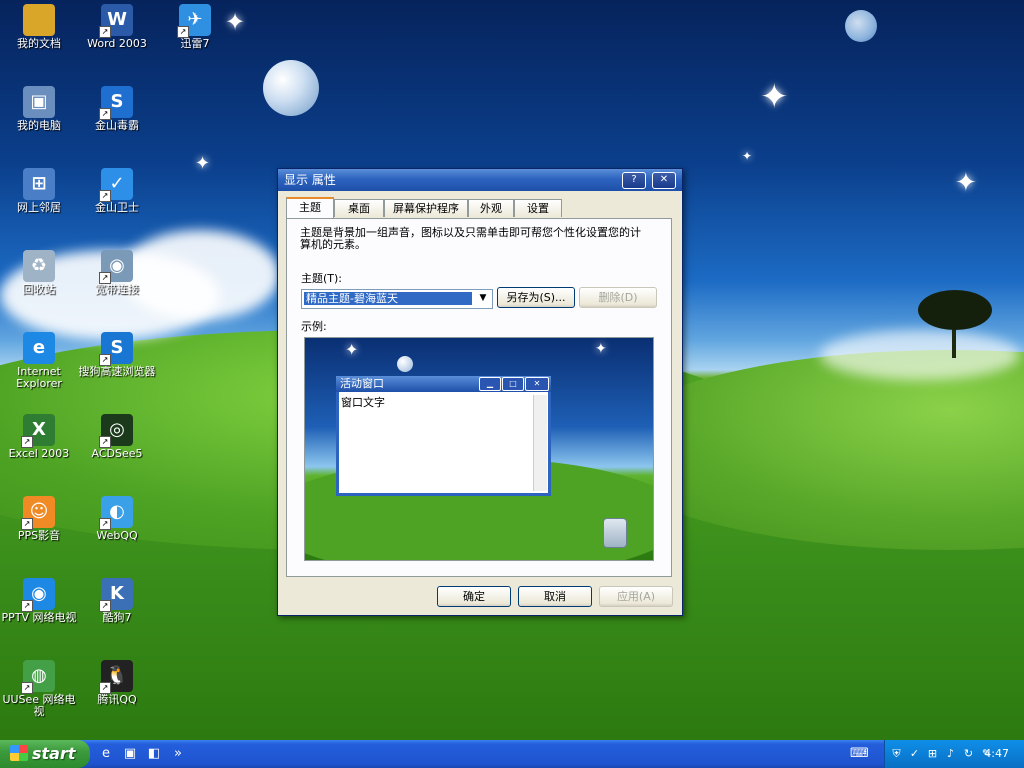 This screenshot has height=768, width=1024. I want to click on kingsoft-guard-icon: ✓ ↗, so click(116, 185).